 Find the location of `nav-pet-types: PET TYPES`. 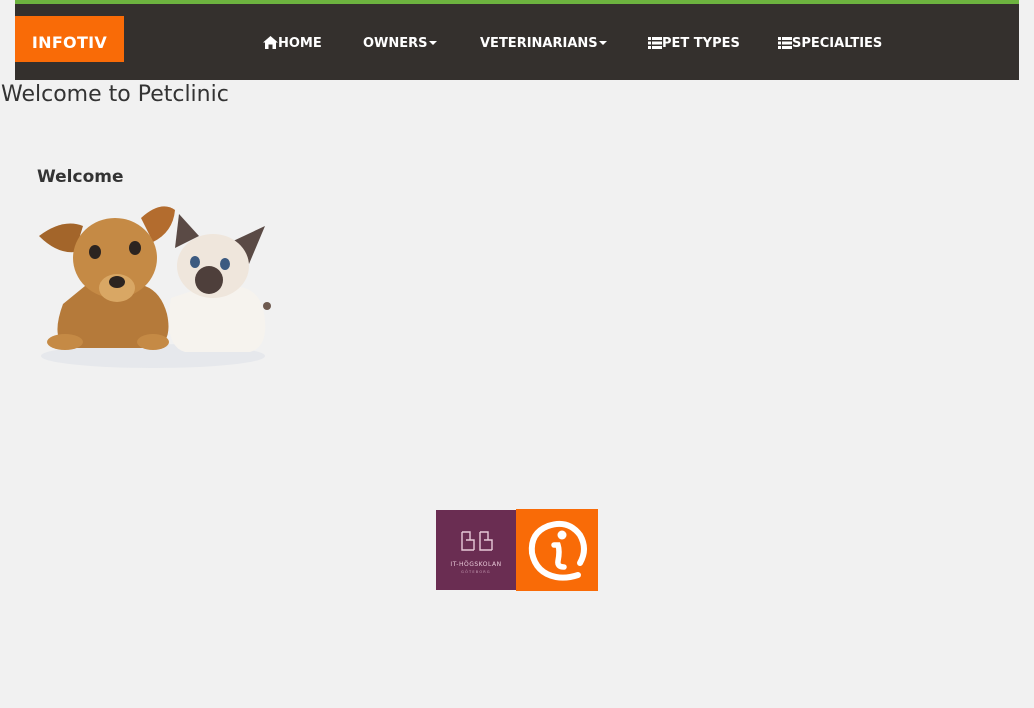

nav-pet-types: PET TYPES is located at coordinates (694, 44).